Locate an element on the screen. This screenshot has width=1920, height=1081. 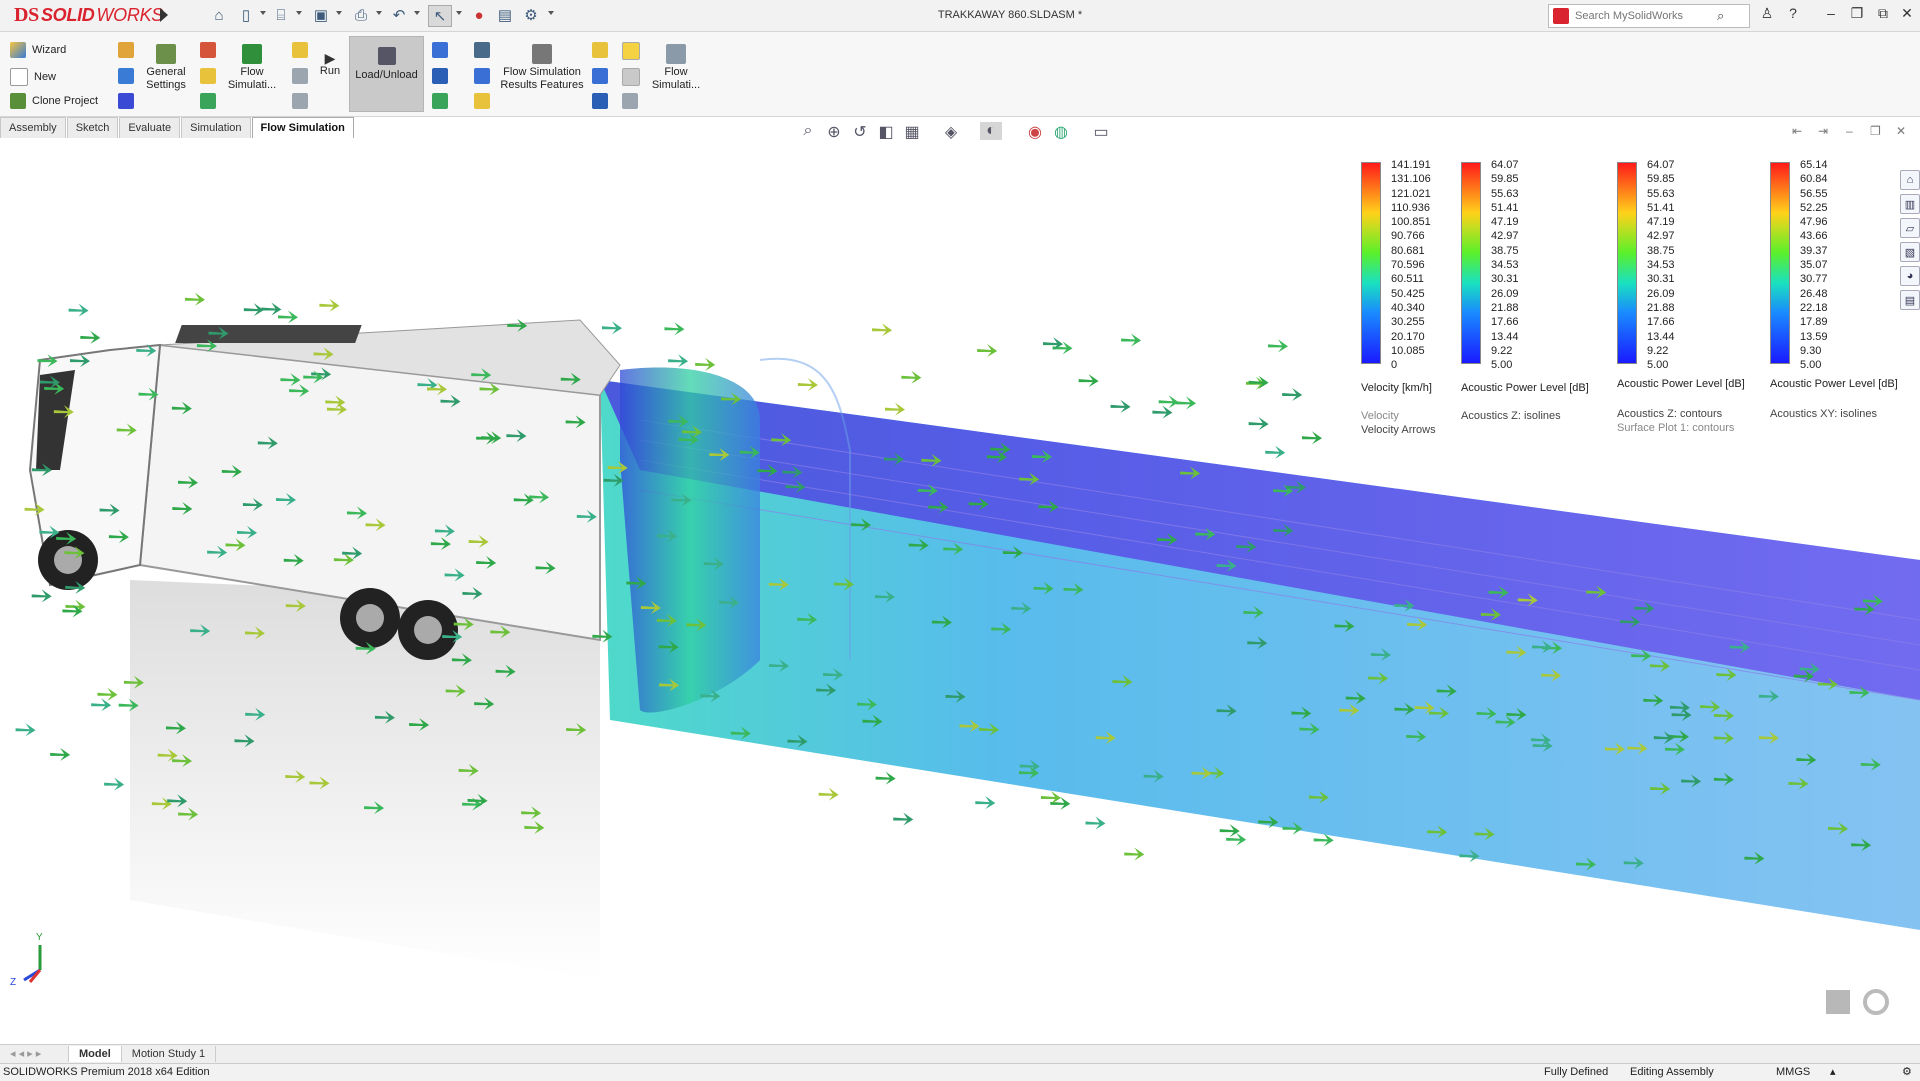
clone-project-button: Clone Project is located at coordinates (54, 101).